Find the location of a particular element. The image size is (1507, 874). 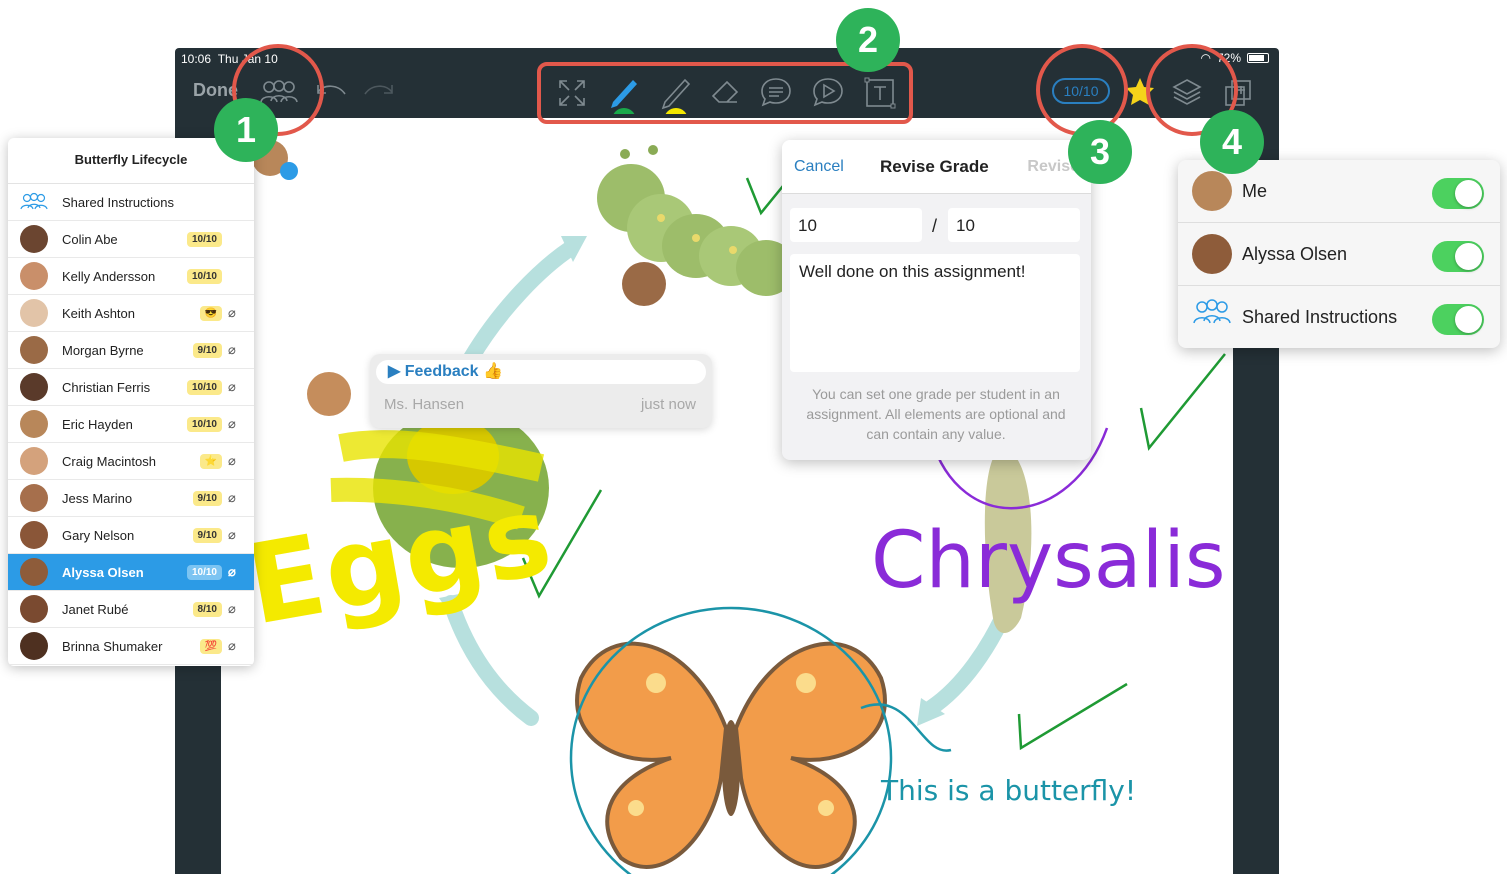

grade-badge: ⭐ is located at coordinates (210, 461).